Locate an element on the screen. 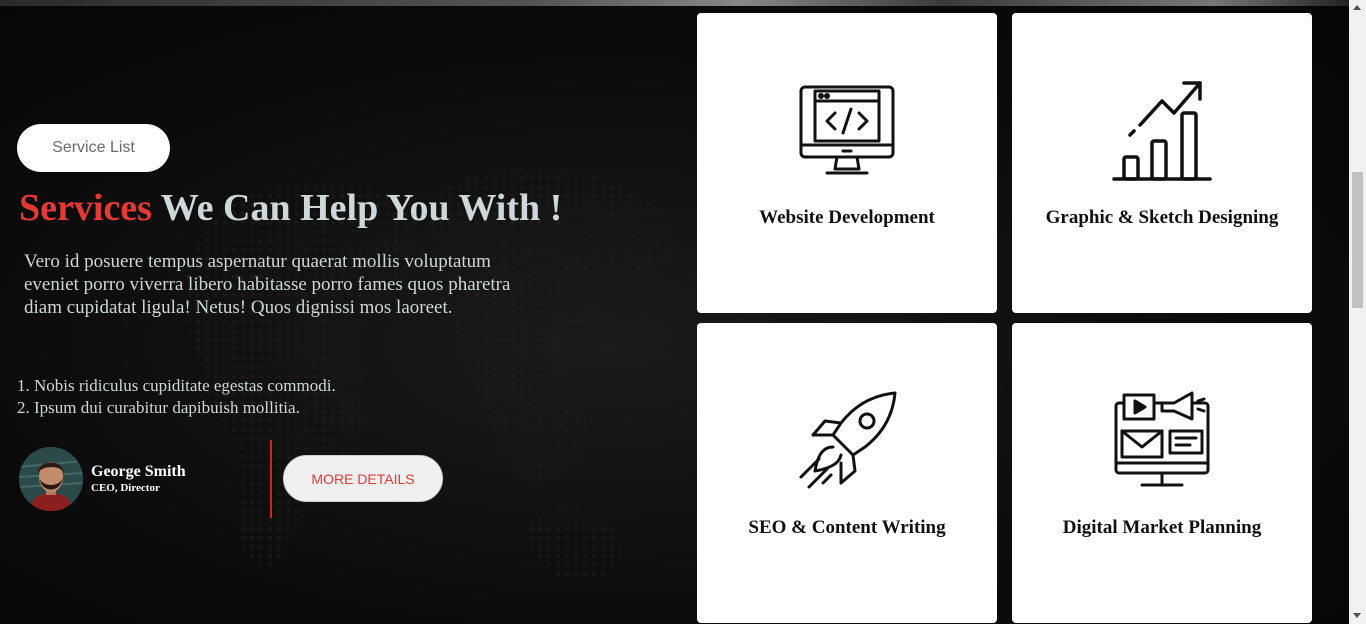 The image size is (1366, 624). service-card-title: SEO & Content Writing is located at coordinates (847, 527).